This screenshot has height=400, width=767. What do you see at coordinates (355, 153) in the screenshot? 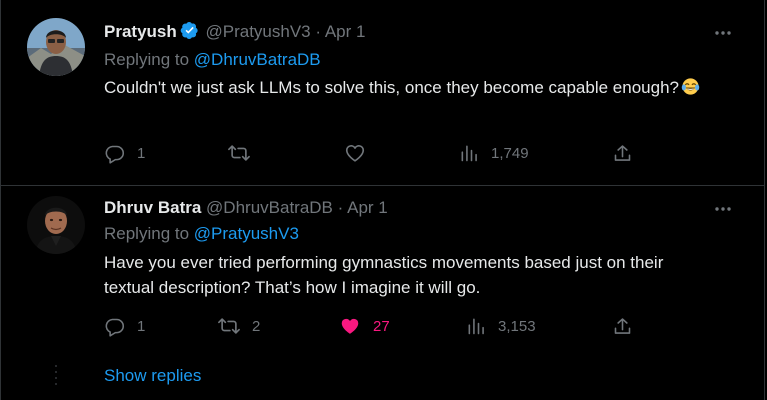
I see `heart-icon` at bounding box center [355, 153].